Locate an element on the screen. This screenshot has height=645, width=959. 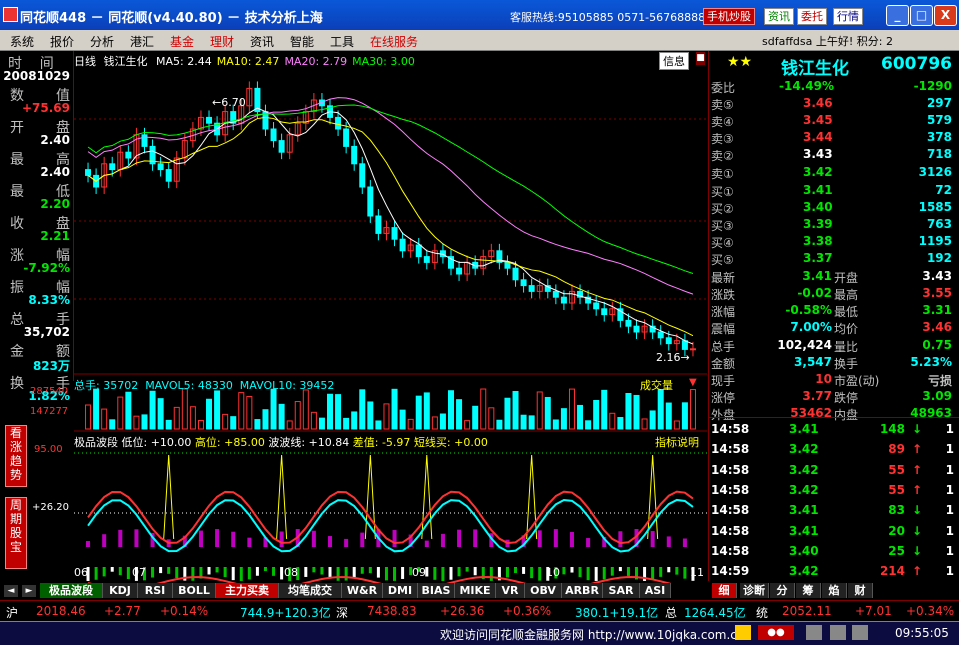
news-button: 资讯 is located at coordinates (779, 16).